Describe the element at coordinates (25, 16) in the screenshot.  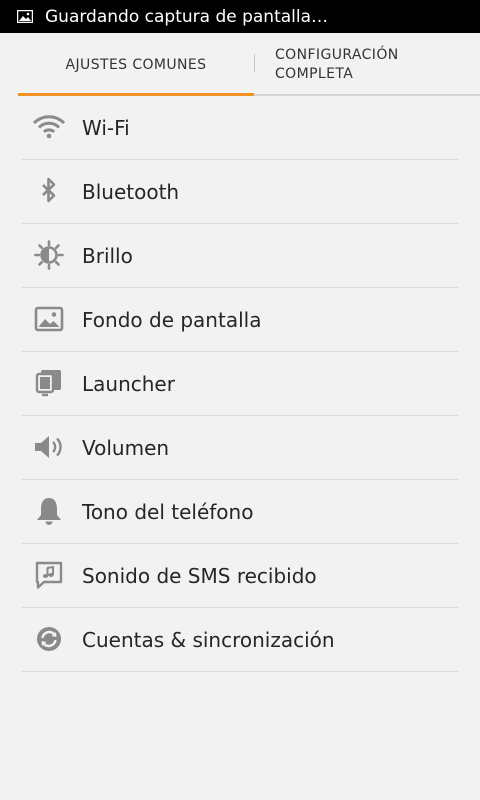
I see `image-icon` at that location.